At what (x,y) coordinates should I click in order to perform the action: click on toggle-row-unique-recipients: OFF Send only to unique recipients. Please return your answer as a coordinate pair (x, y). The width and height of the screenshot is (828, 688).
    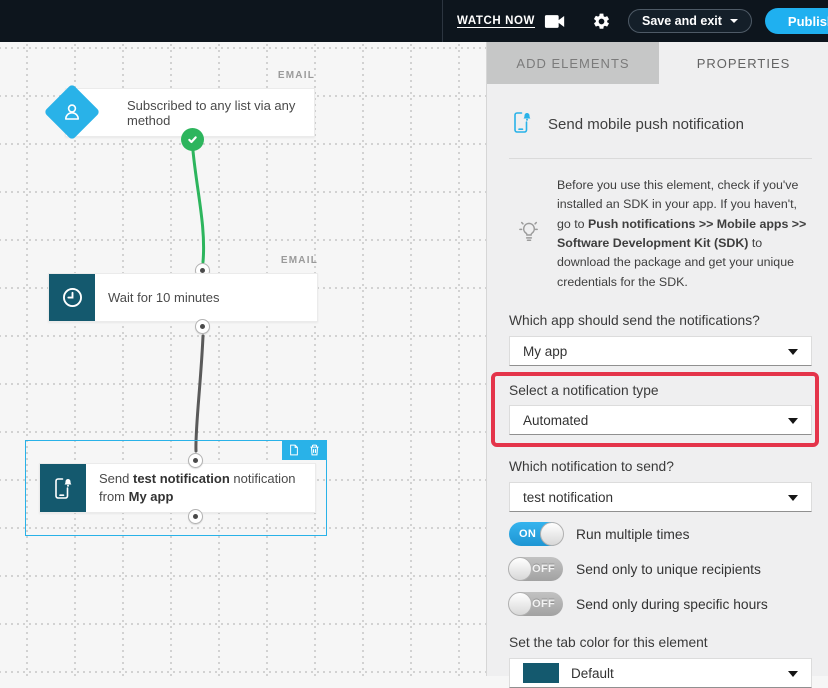
    Looking at the image, I should click on (660, 569).